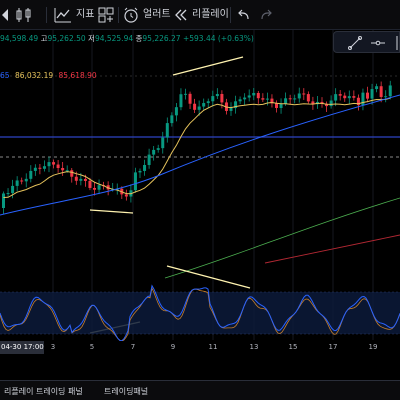 The image size is (400, 400). I want to click on grid-icon, so click(106, 15).